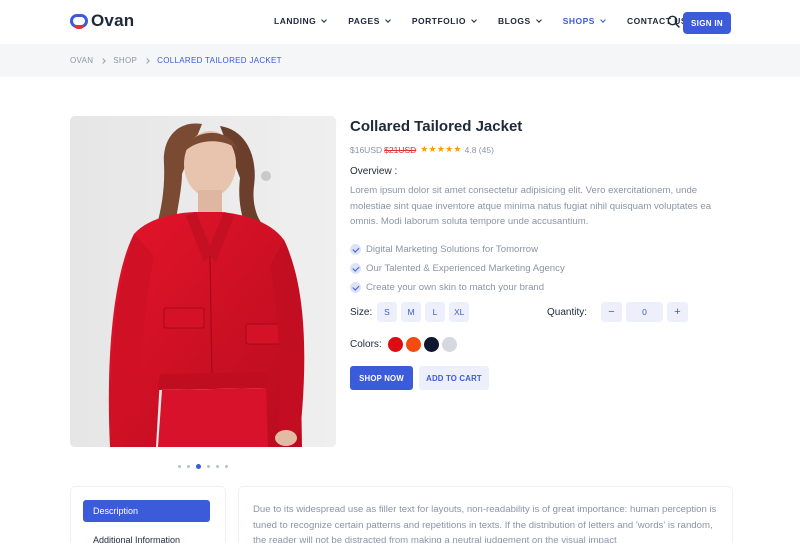  Describe the element at coordinates (395, 344) in the screenshot. I see `color-swatch-red` at that location.